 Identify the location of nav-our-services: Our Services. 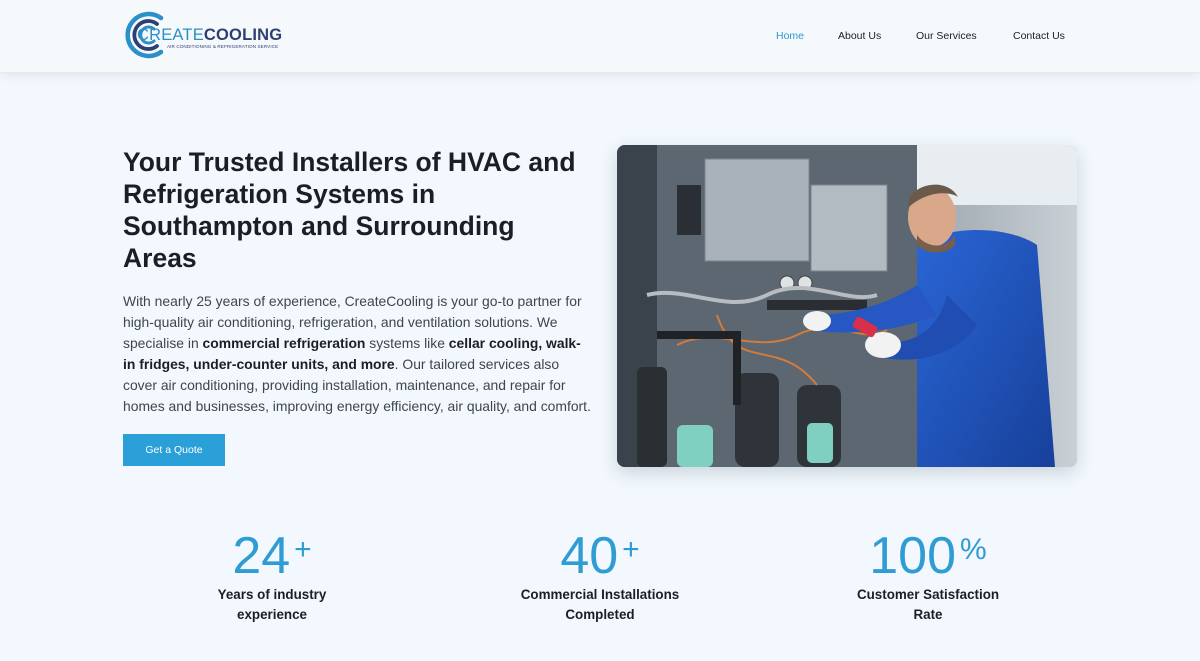
(946, 36).